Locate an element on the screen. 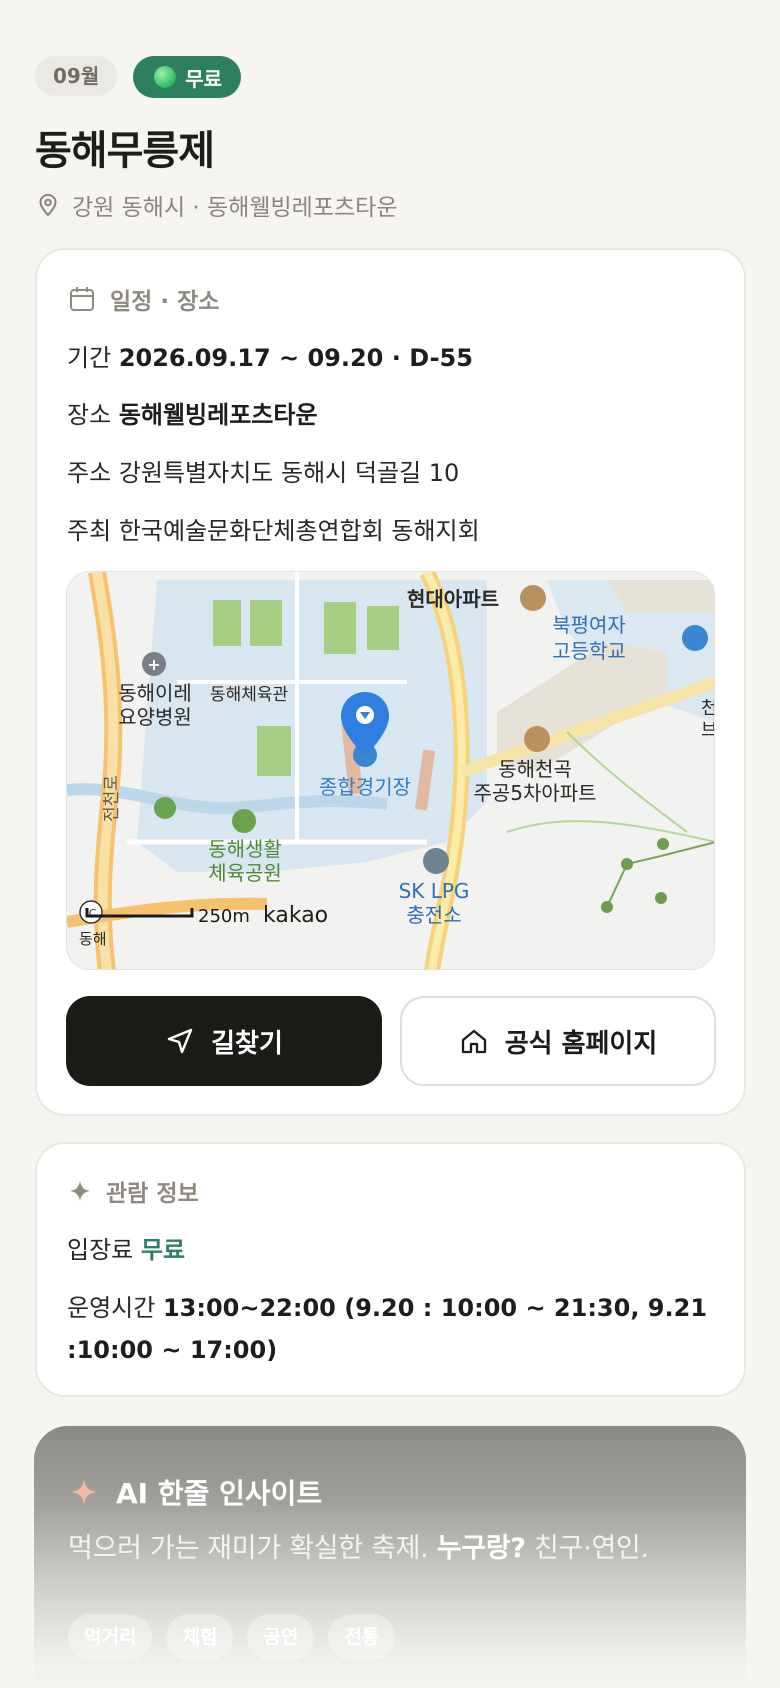 Image resolution: width=780 pixels, height=1688 pixels. sparkle-icon is located at coordinates (80, 1191).